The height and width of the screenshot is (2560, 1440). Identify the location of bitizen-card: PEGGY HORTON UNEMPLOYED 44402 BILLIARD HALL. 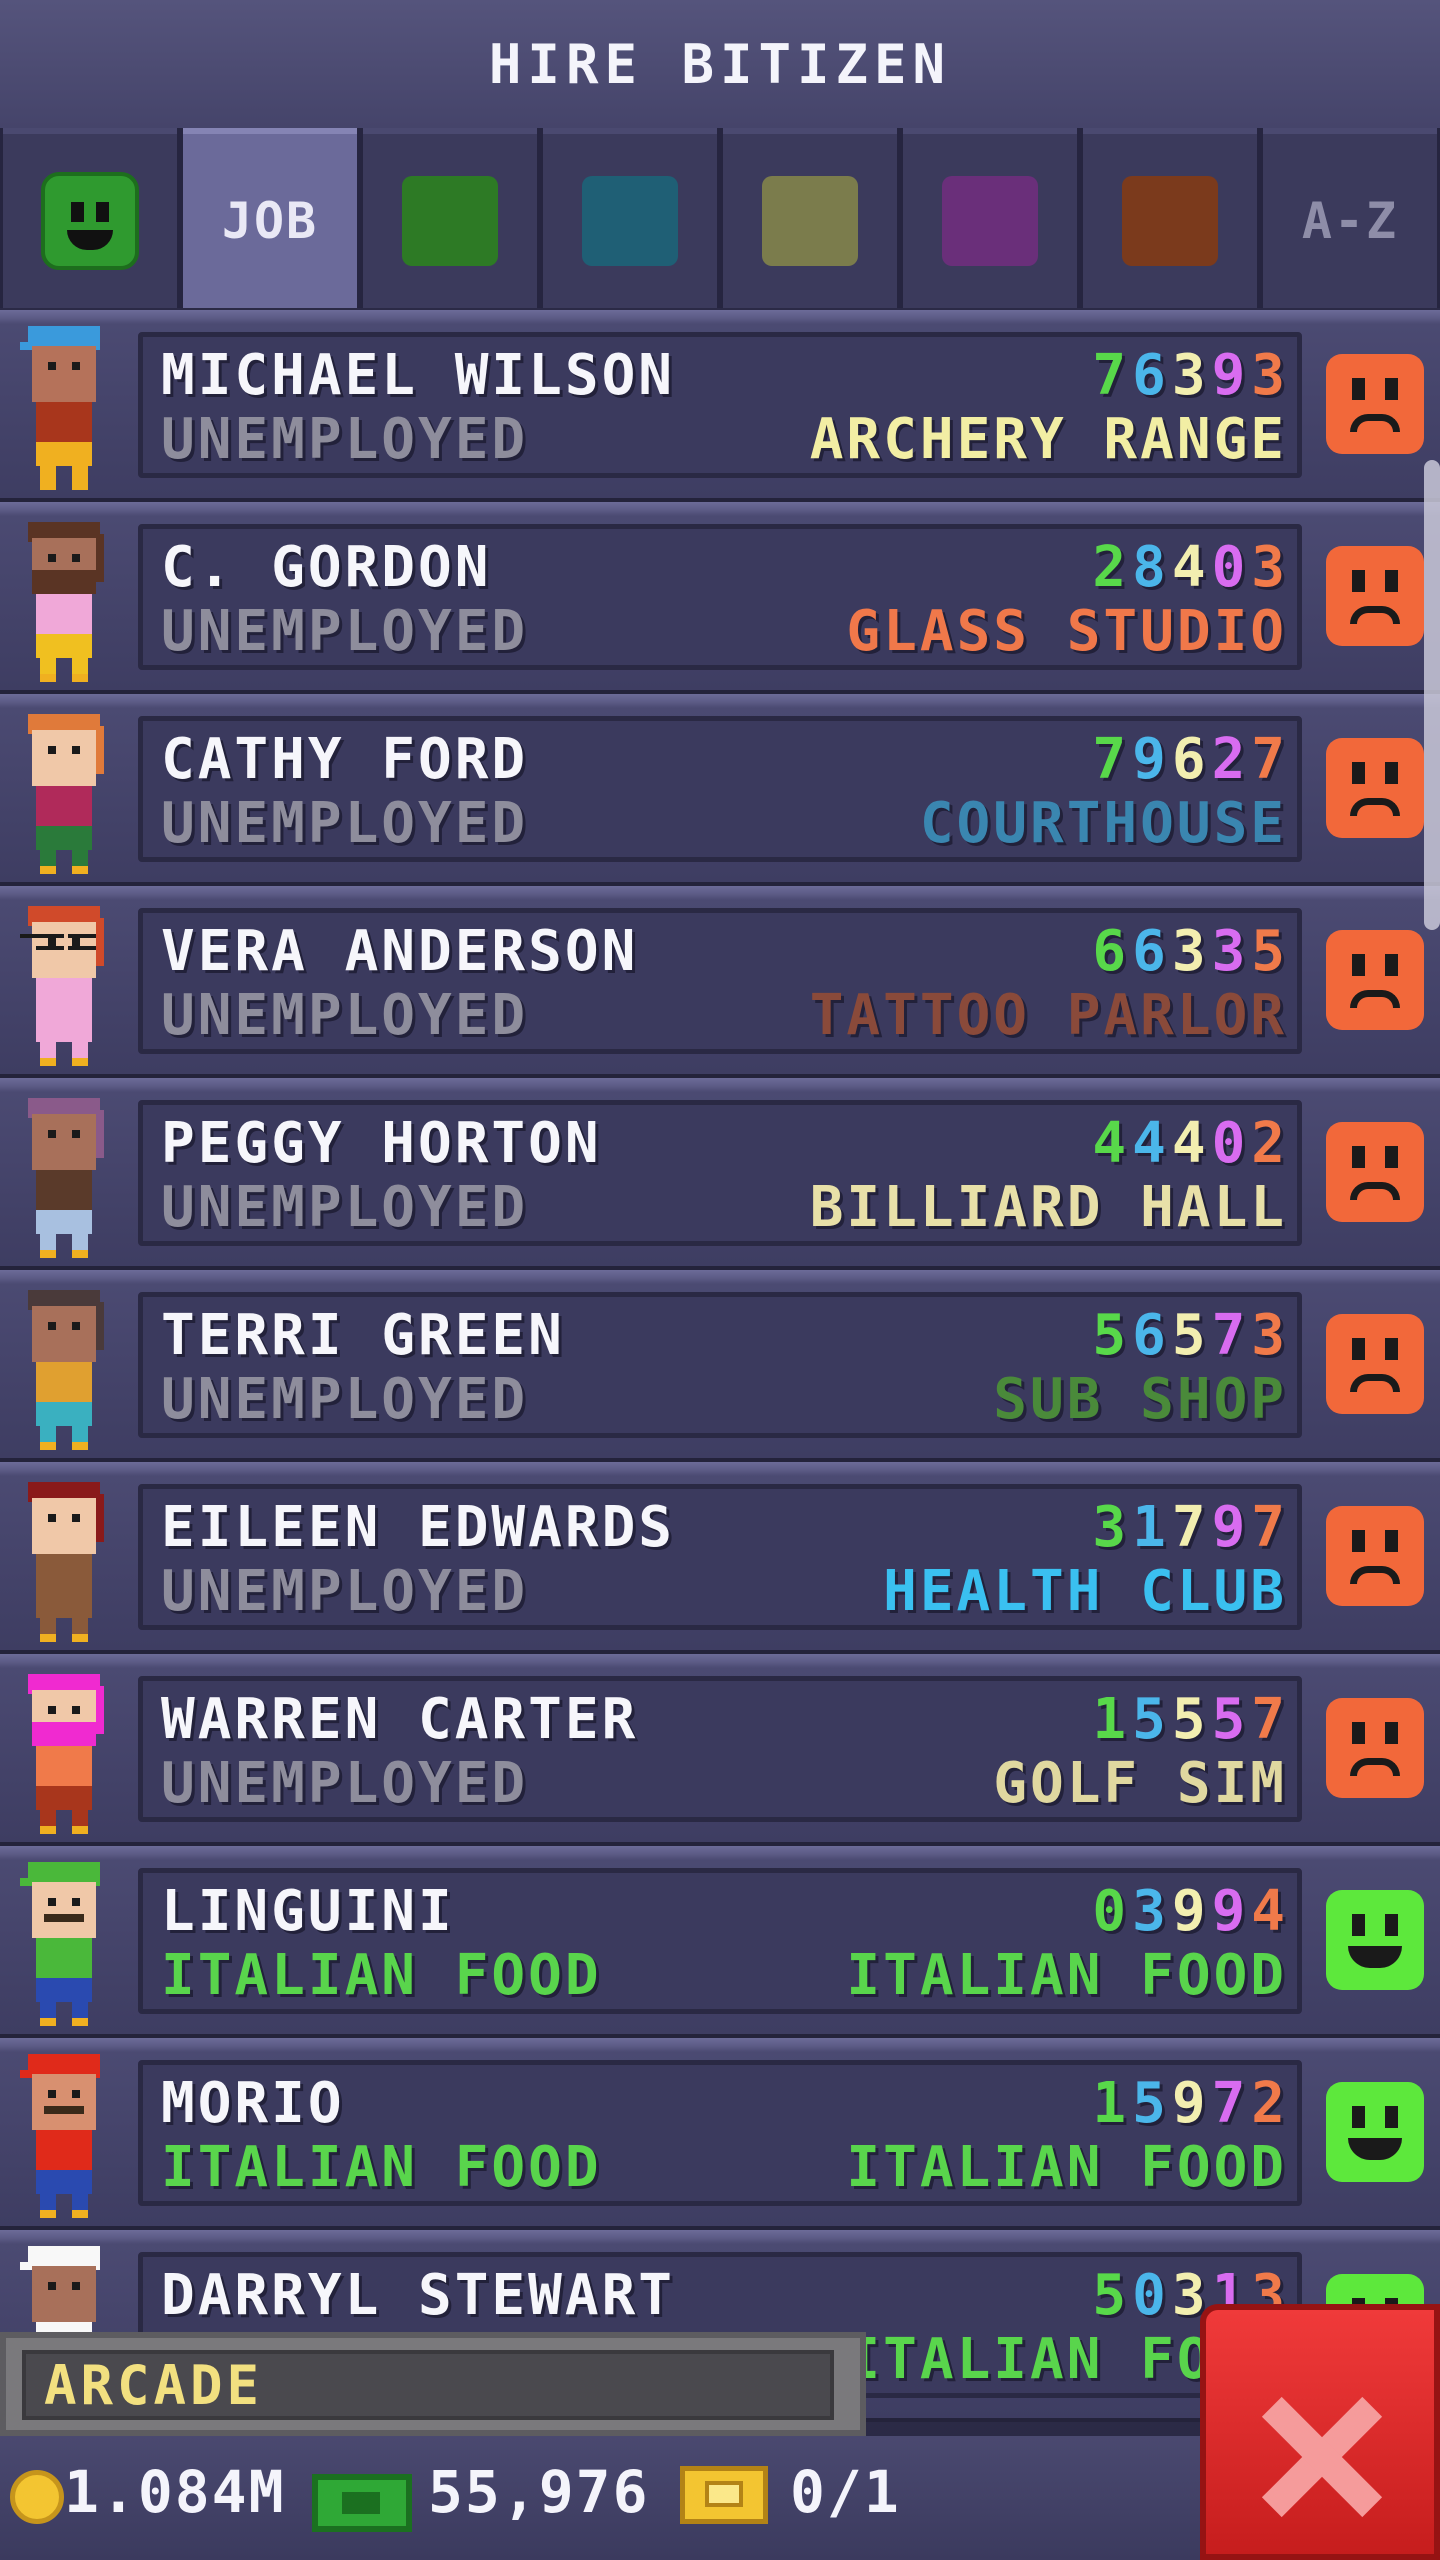
(720, 1173).